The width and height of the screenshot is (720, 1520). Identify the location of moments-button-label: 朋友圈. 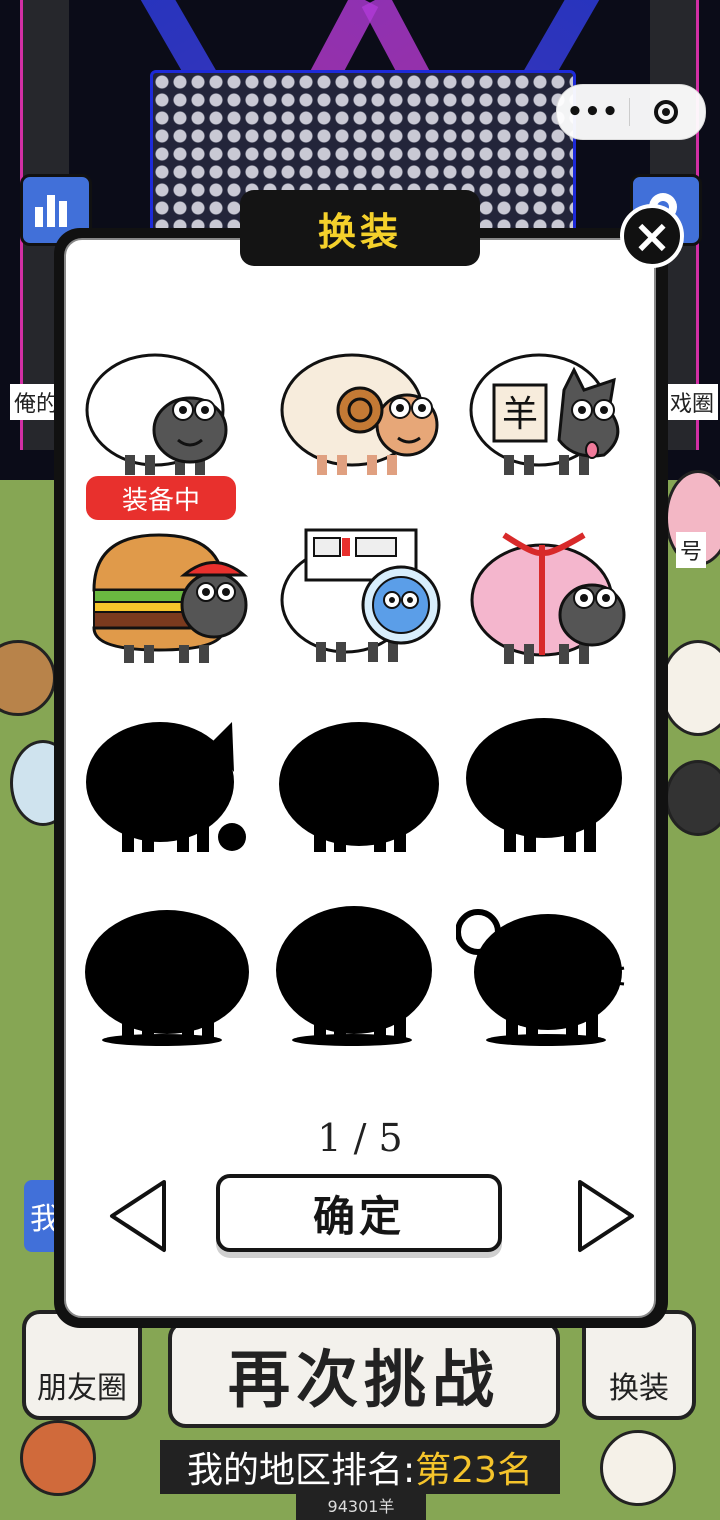
(82, 1388).